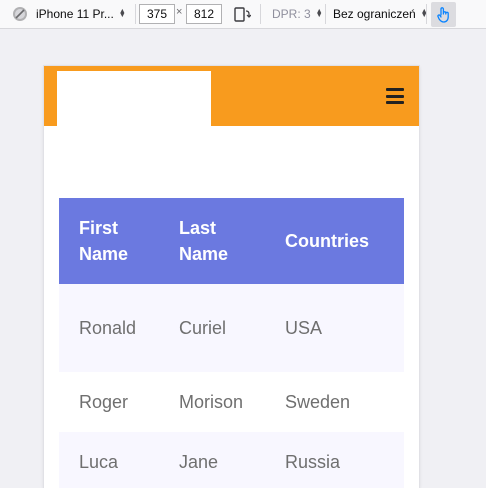 This screenshot has height=488, width=486. I want to click on cell-last-name: Jane, so click(199, 461).